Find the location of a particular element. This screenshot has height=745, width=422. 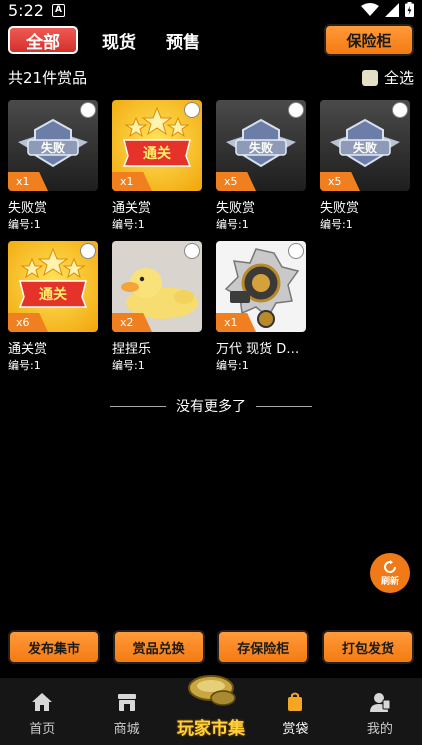

divider-left is located at coordinates (138, 406).